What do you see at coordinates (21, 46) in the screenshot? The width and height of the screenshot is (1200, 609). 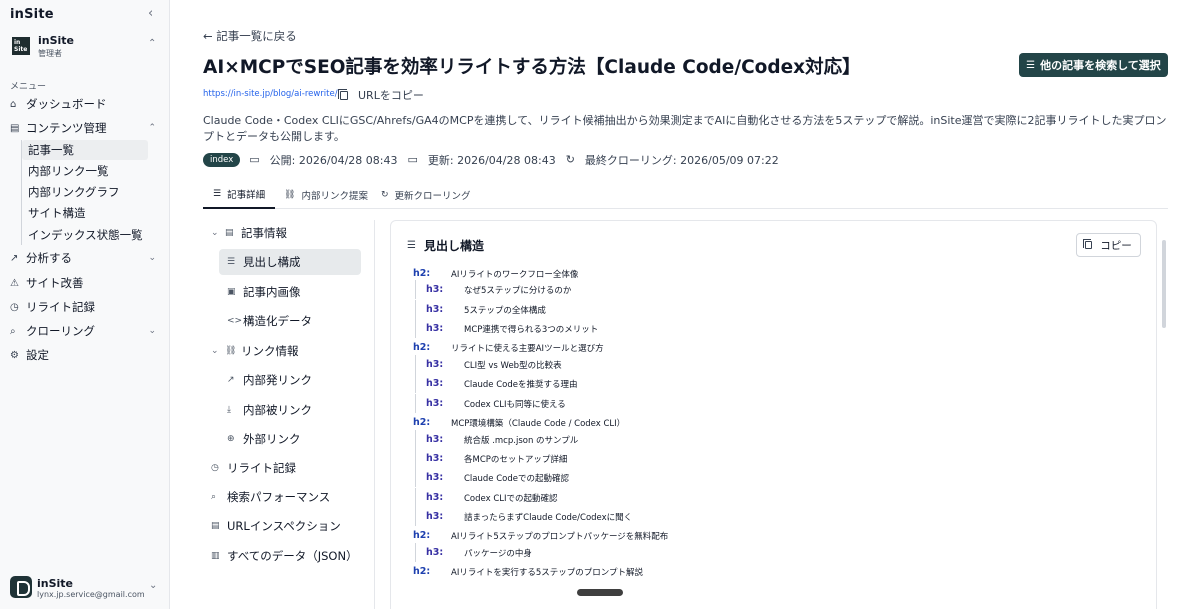 I see `workspace-logo: in Site` at bounding box center [21, 46].